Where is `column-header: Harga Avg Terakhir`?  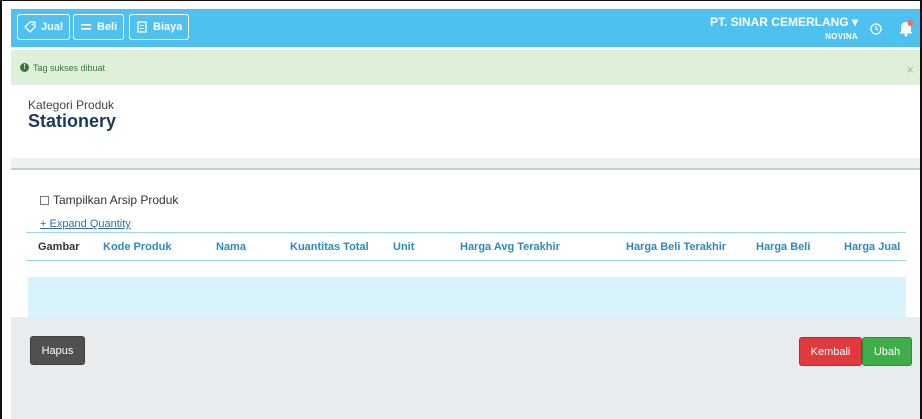
column-header: Harga Avg Terakhir is located at coordinates (510, 247).